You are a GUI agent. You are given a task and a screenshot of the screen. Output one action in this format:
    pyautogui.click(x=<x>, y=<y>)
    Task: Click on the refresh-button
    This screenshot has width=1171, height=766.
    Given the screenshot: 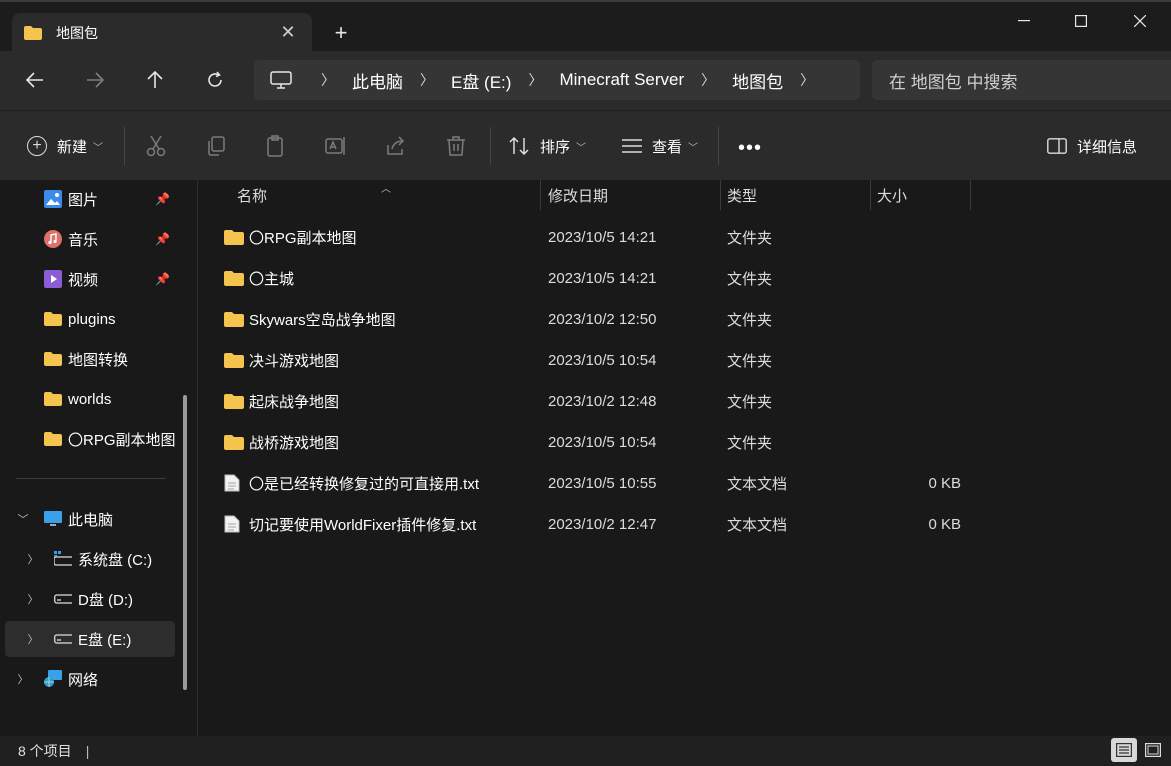 What is the action you would take?
    pyautogui.click(x=215, y=80)
    